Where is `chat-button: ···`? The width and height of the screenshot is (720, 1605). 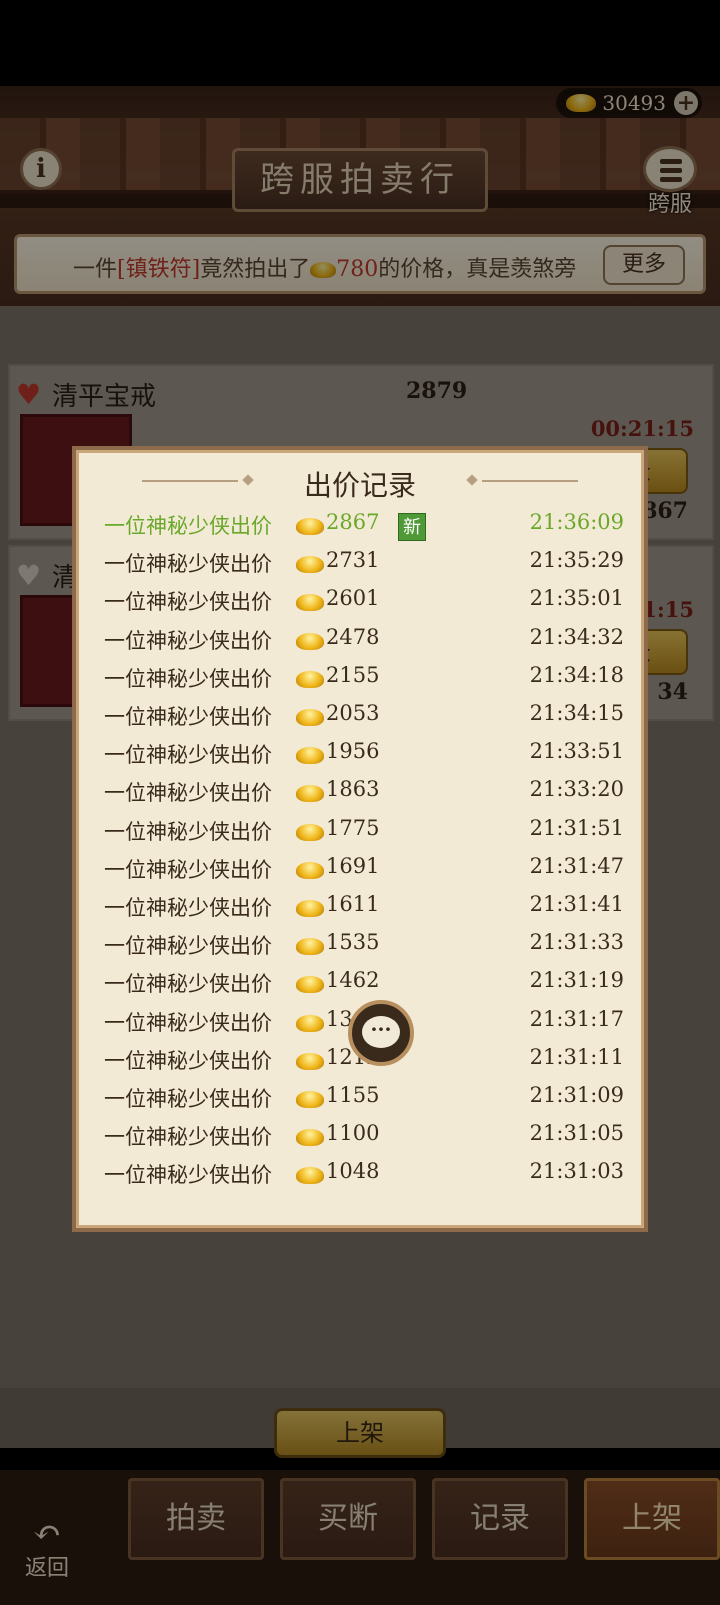 chat-button: ··· is located at coordinates (381, 1033).